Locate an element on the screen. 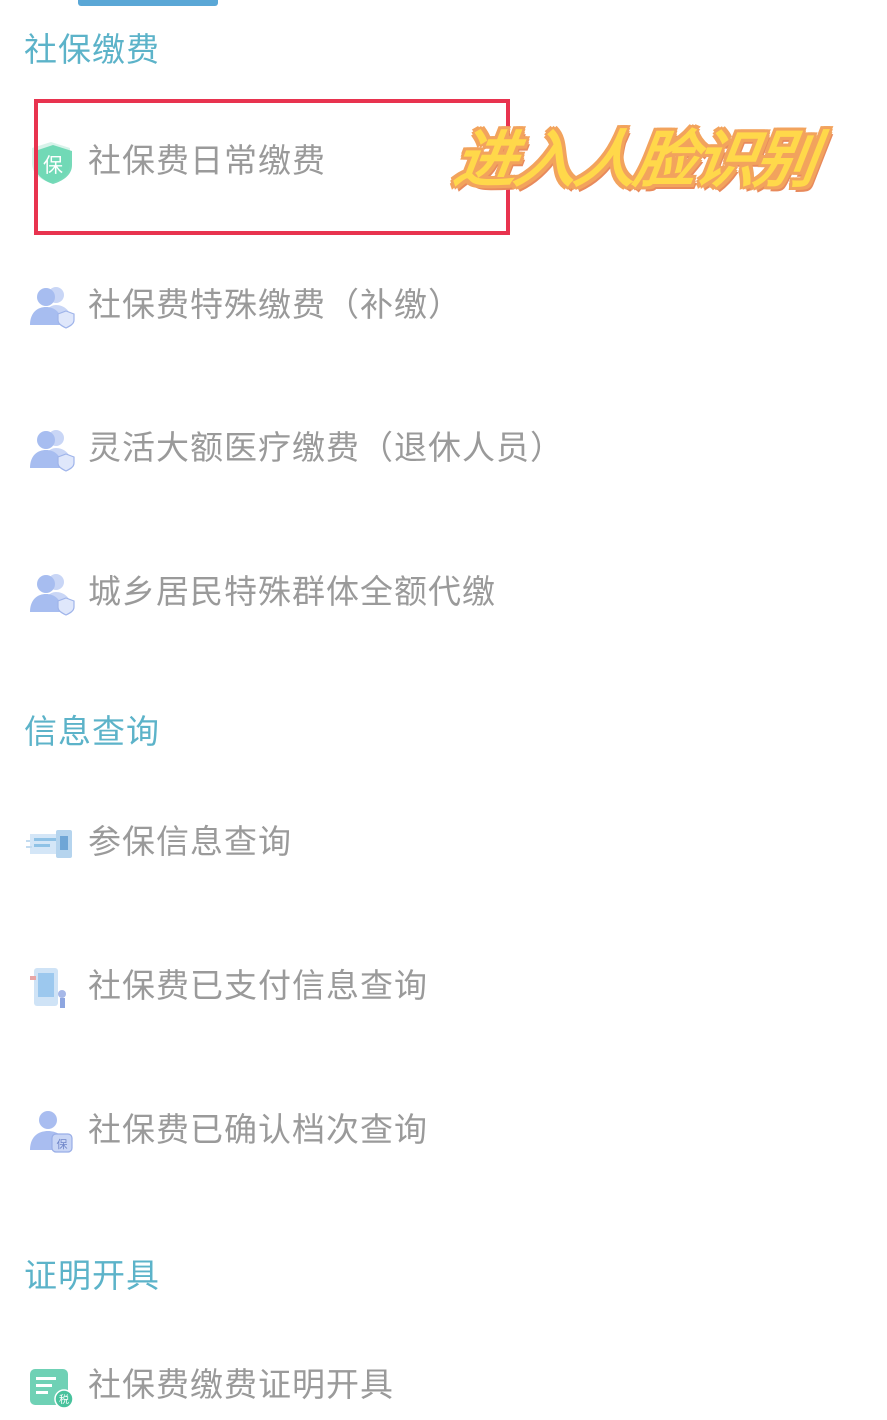 Image resolution: width=887 pixels, height=1420 pixels. highlight-frame is located at coordinates (272, 167).